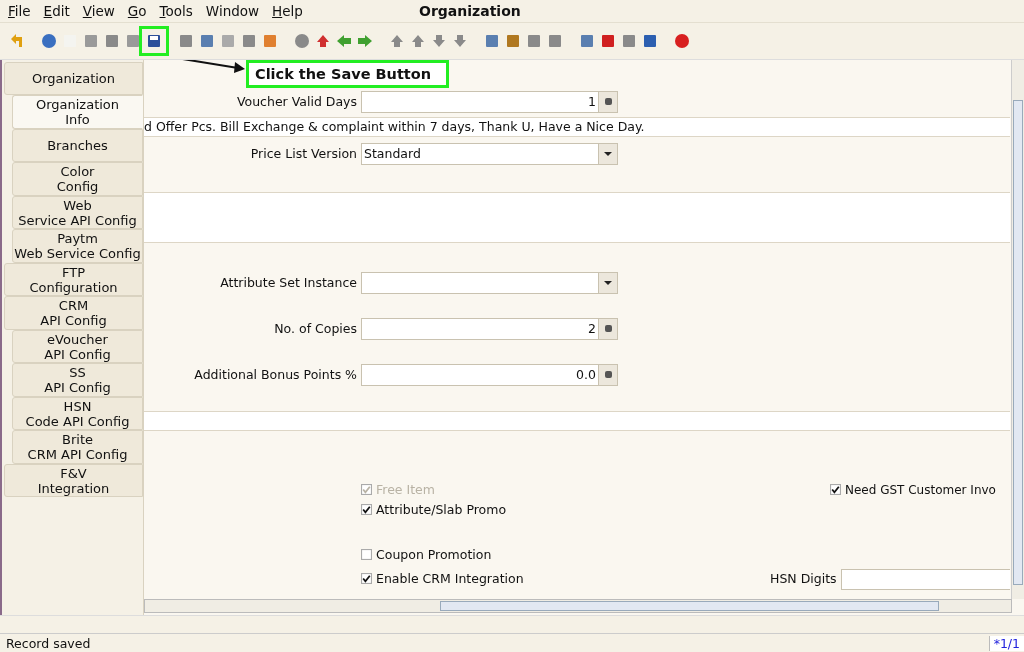  What do you see at coordinates (287, 10) in the screenshot?
I see `menu-item: Help` at bounding box center [287, 10].